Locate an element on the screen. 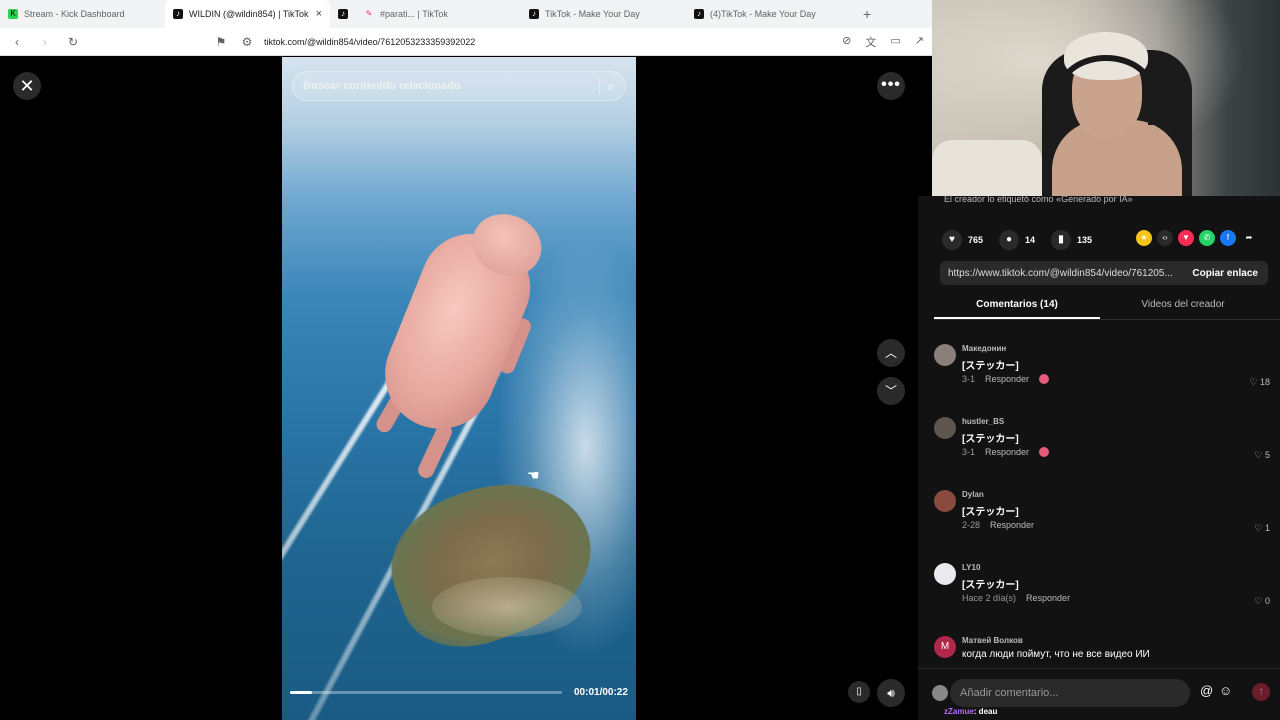 The height and width of the screenshot is (720, 1280). comment-date: Hace 2 día(s) is located at coordinates (989, 598).